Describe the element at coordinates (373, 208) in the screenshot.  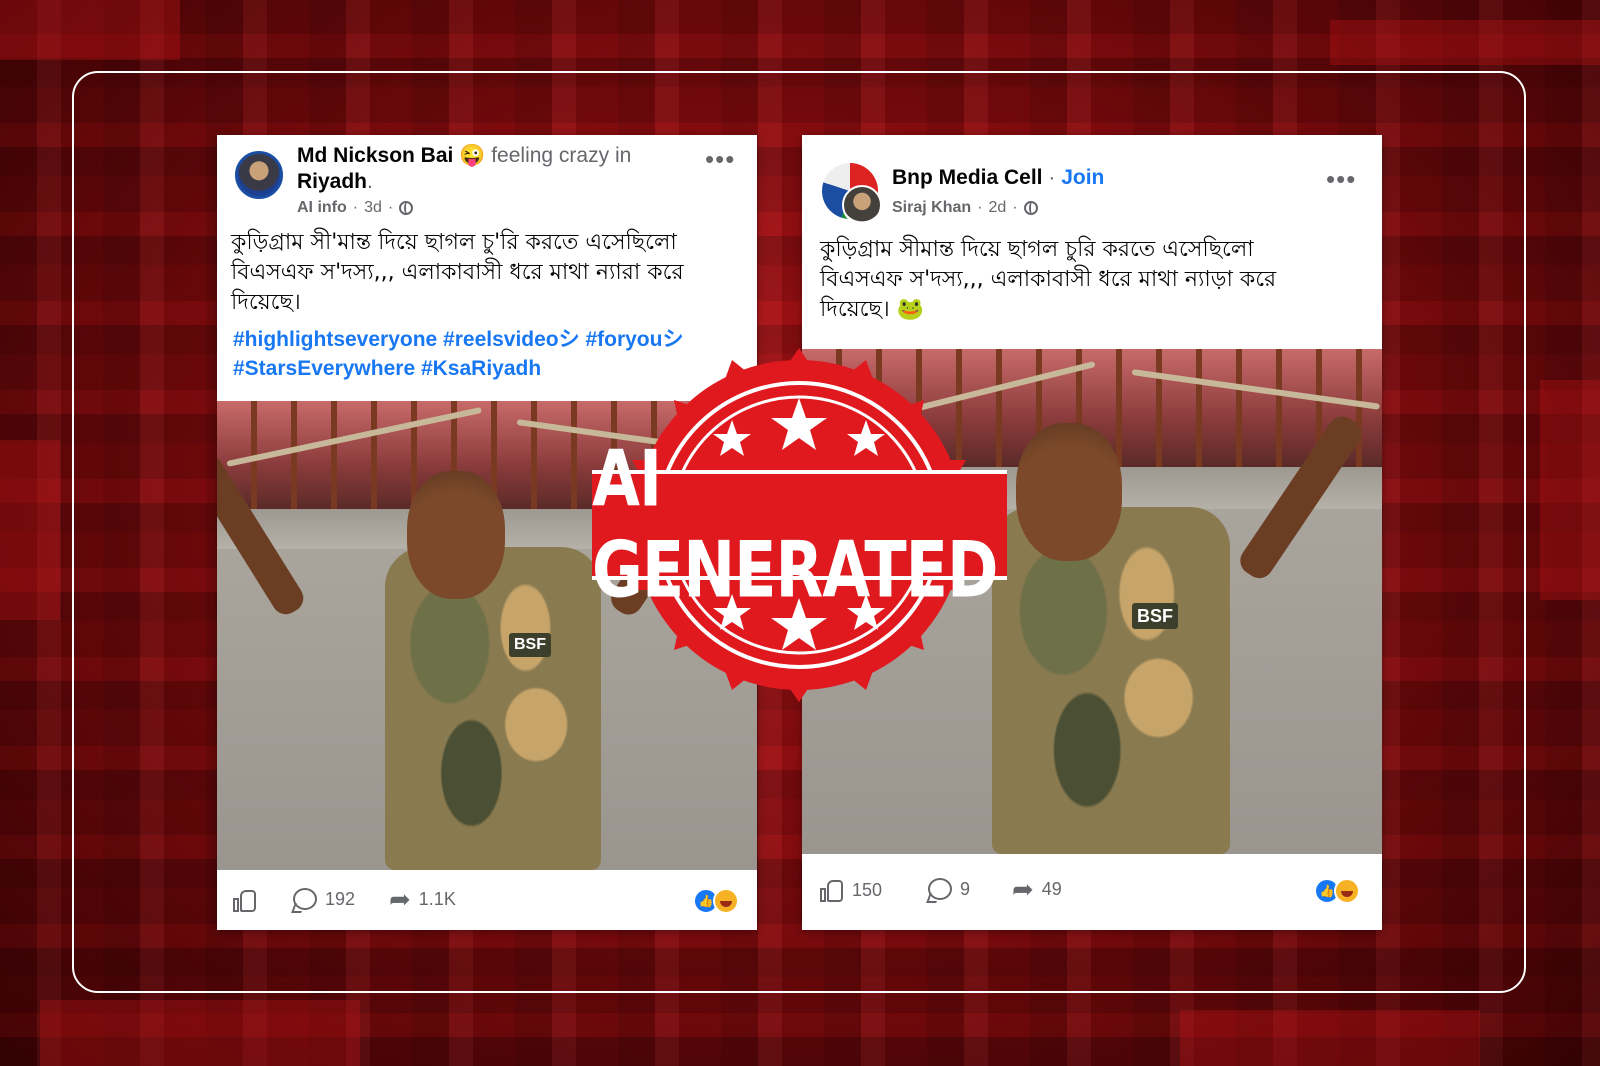
I see `post-time: 3d` at that location.